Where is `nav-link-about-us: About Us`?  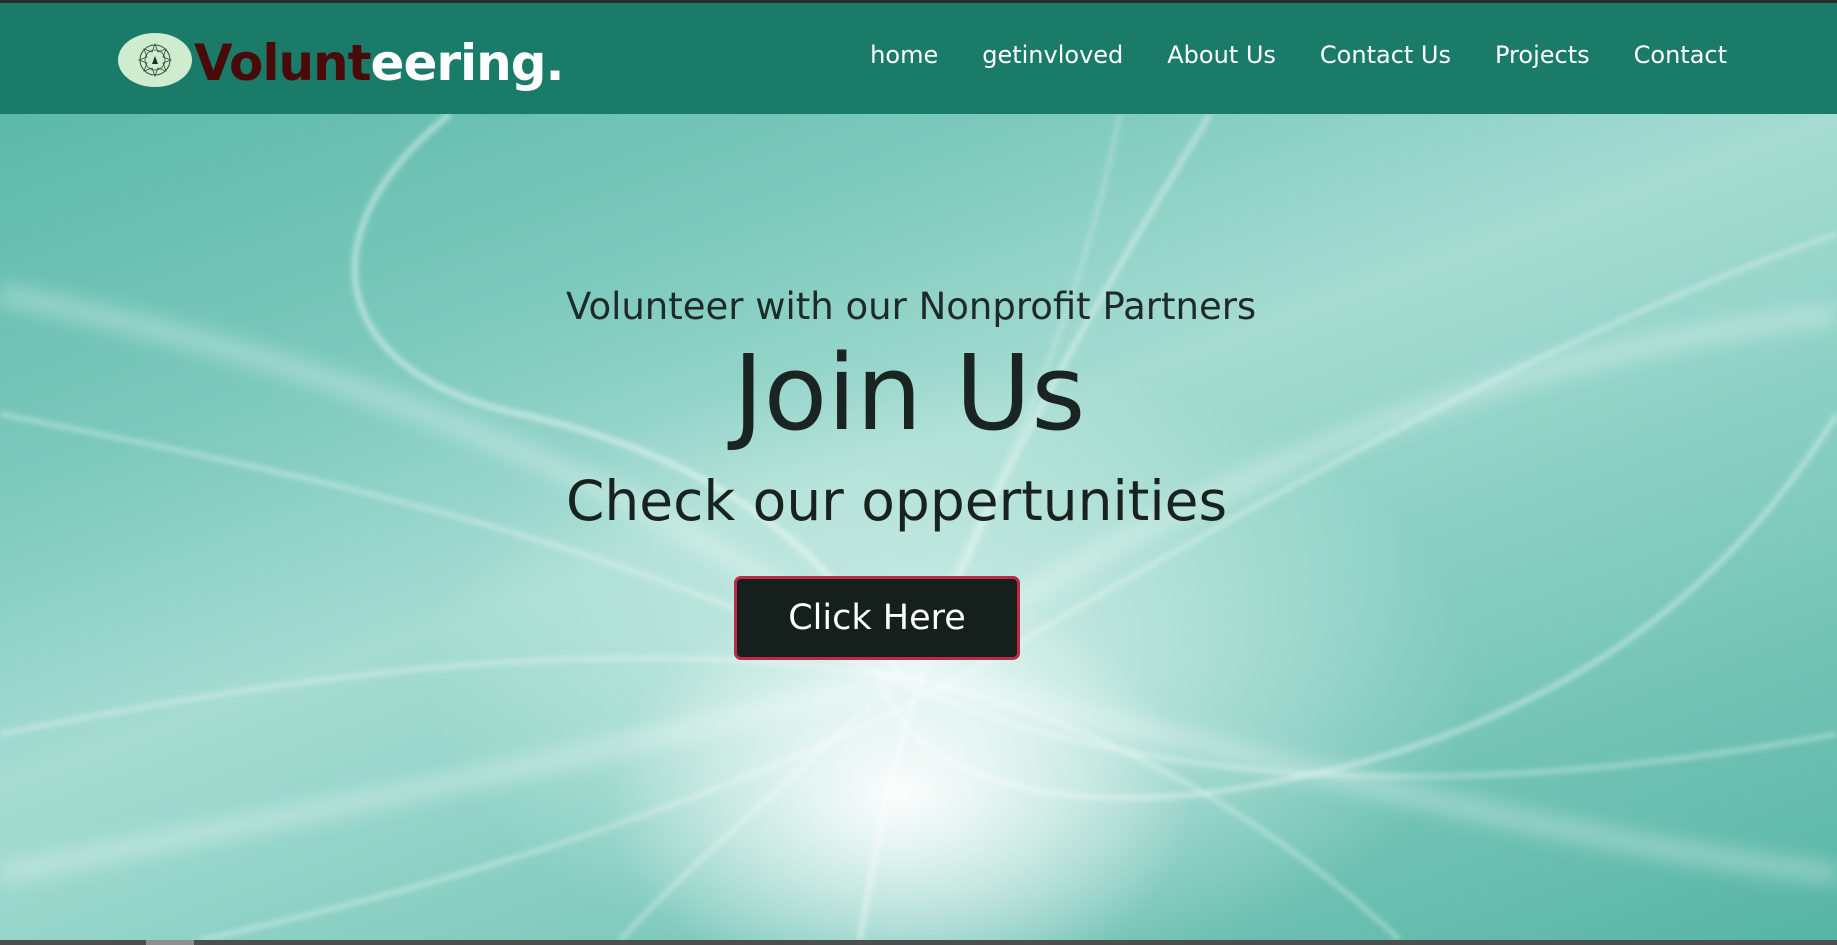 nav-link-about-us: About Us is located at coordinates (1221, 55).